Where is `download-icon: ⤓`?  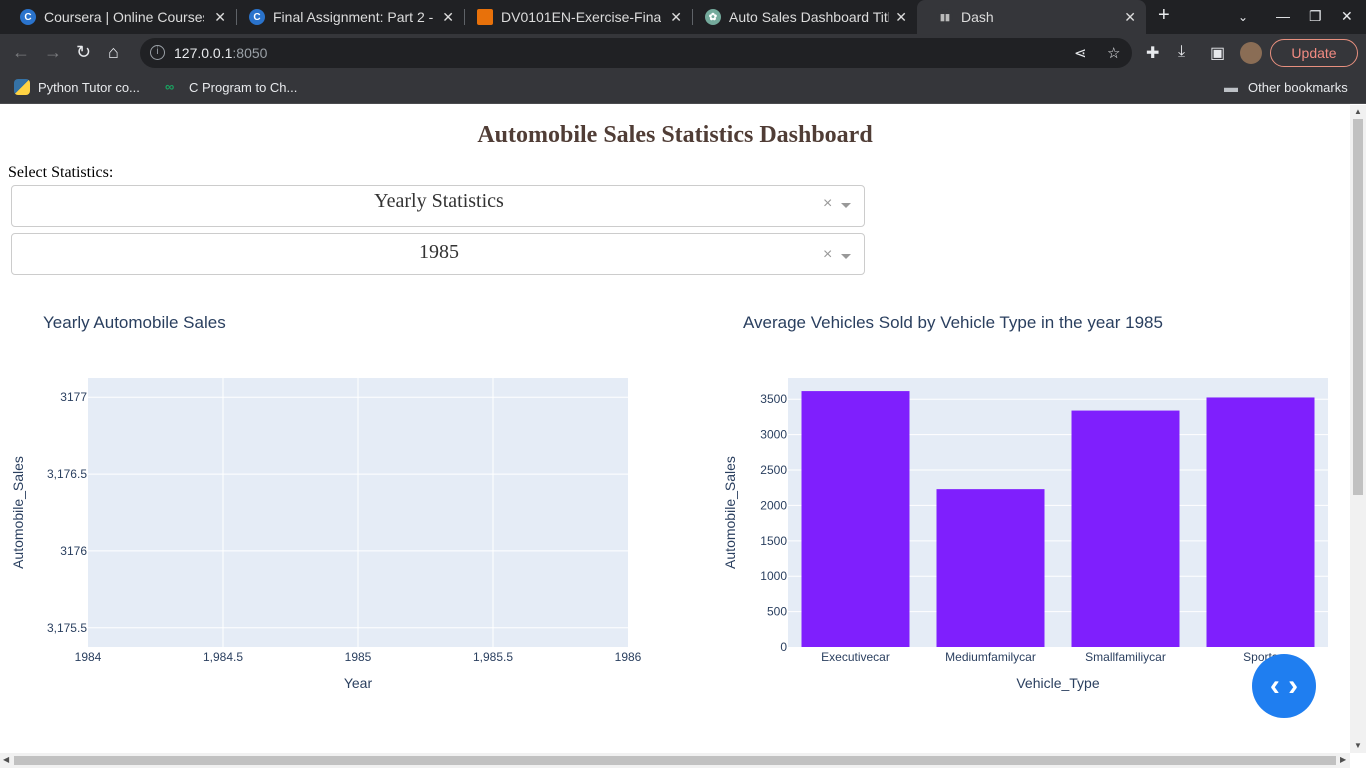 download-icon: ⤓ is located at coordinates (1181, 52).